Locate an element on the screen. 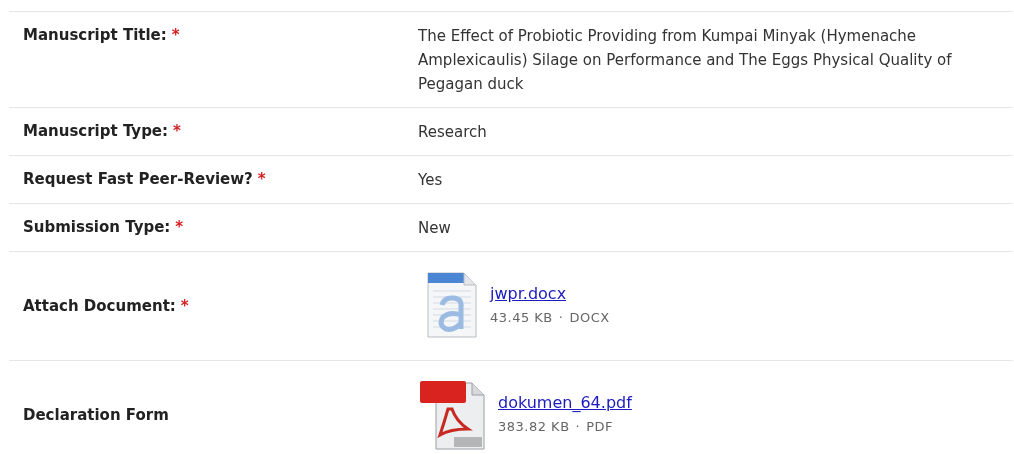 This screenshot has width=1014, height=454. file-link: jwpr.docx is located at coordinates (550, 294).